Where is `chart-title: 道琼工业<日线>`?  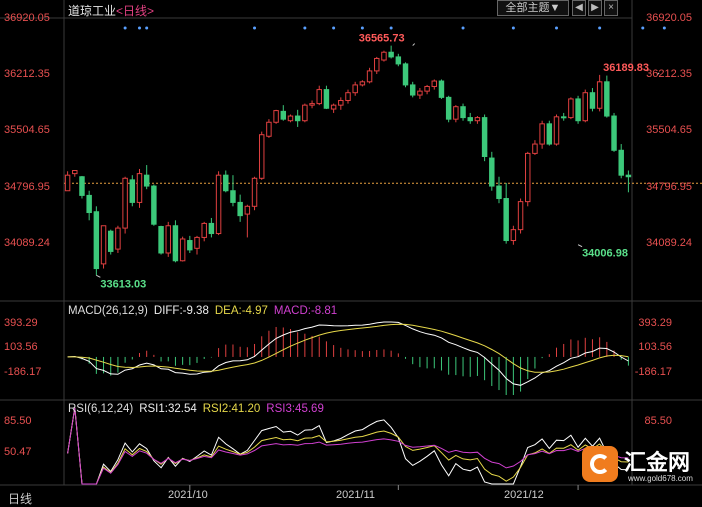
chart-title: 道琼工业<日线> is located at coordinates (111, 10).